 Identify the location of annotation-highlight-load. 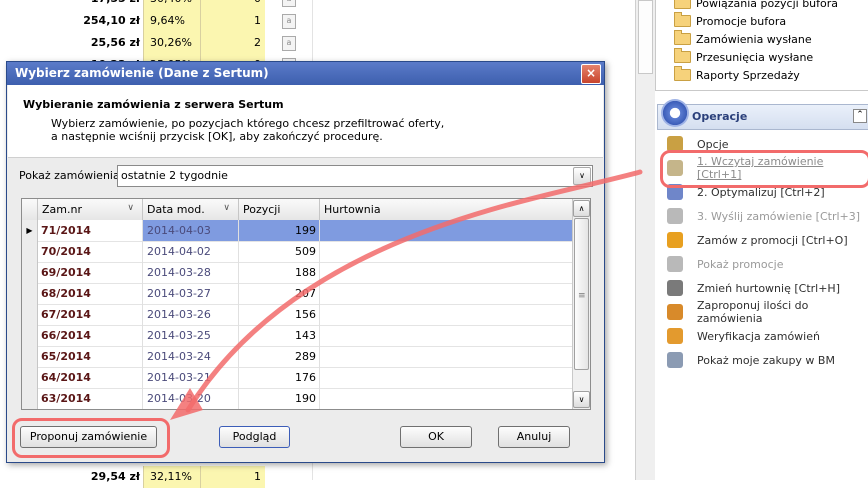
(764, 169).